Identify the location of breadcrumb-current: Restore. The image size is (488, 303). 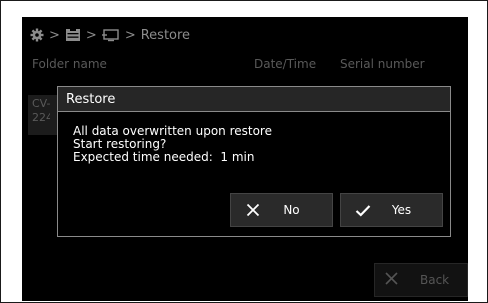
(165, 35).